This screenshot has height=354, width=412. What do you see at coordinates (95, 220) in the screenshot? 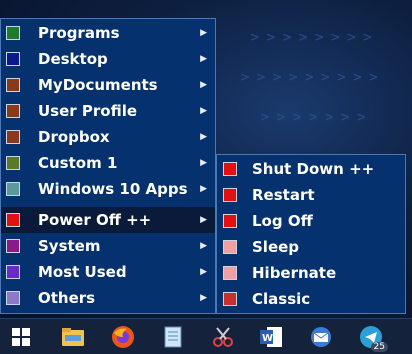
I see `menu-item-label: Power Off ++` at bounding box center [95, 220].